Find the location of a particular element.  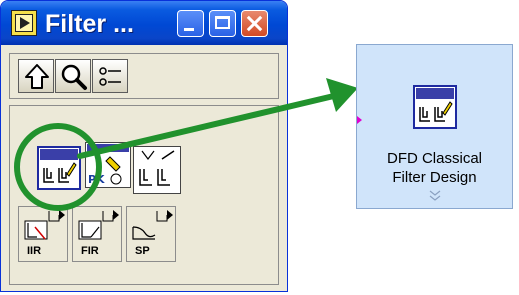

filter-design-icon is located at coordinates (435, 105).